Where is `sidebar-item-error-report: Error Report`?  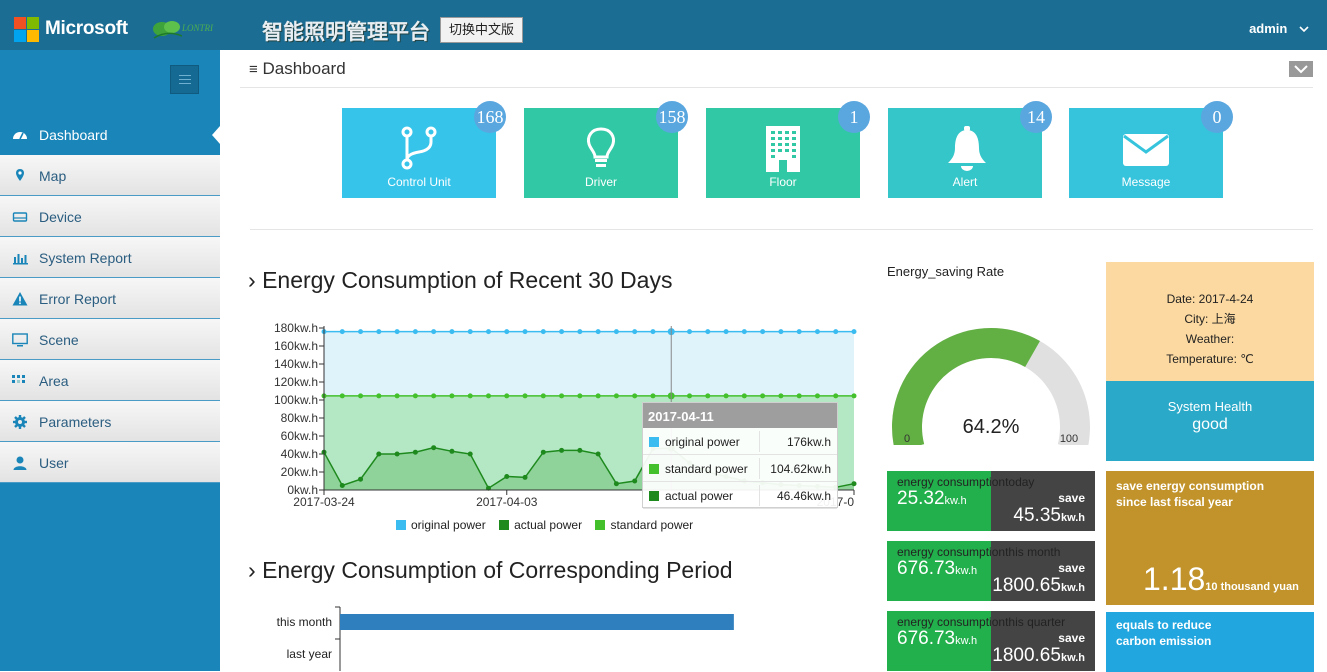
sidebar-item-error-report: Error Report is located at coordinates (110, 298).